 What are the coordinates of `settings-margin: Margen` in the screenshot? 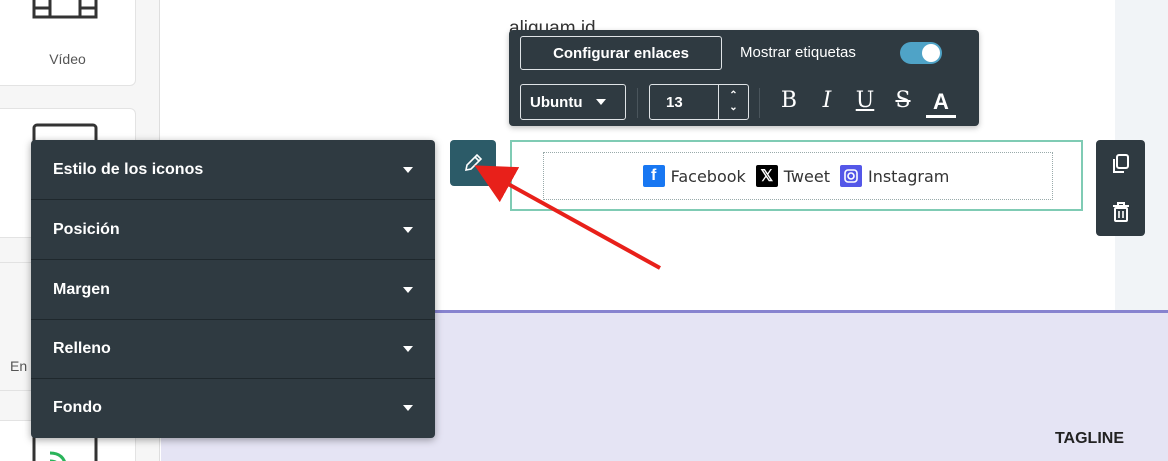 It's located at (233, 290).